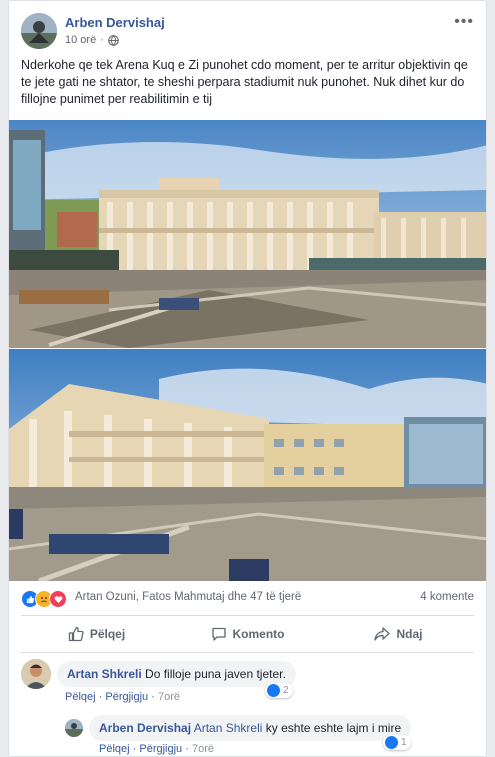 The width and height of the screenshot is (495, 757). What do you see at coordinates (107, 634) in the screenshot?
I see `like-button-label: Pëlqej` at bounding box center [107, 634].